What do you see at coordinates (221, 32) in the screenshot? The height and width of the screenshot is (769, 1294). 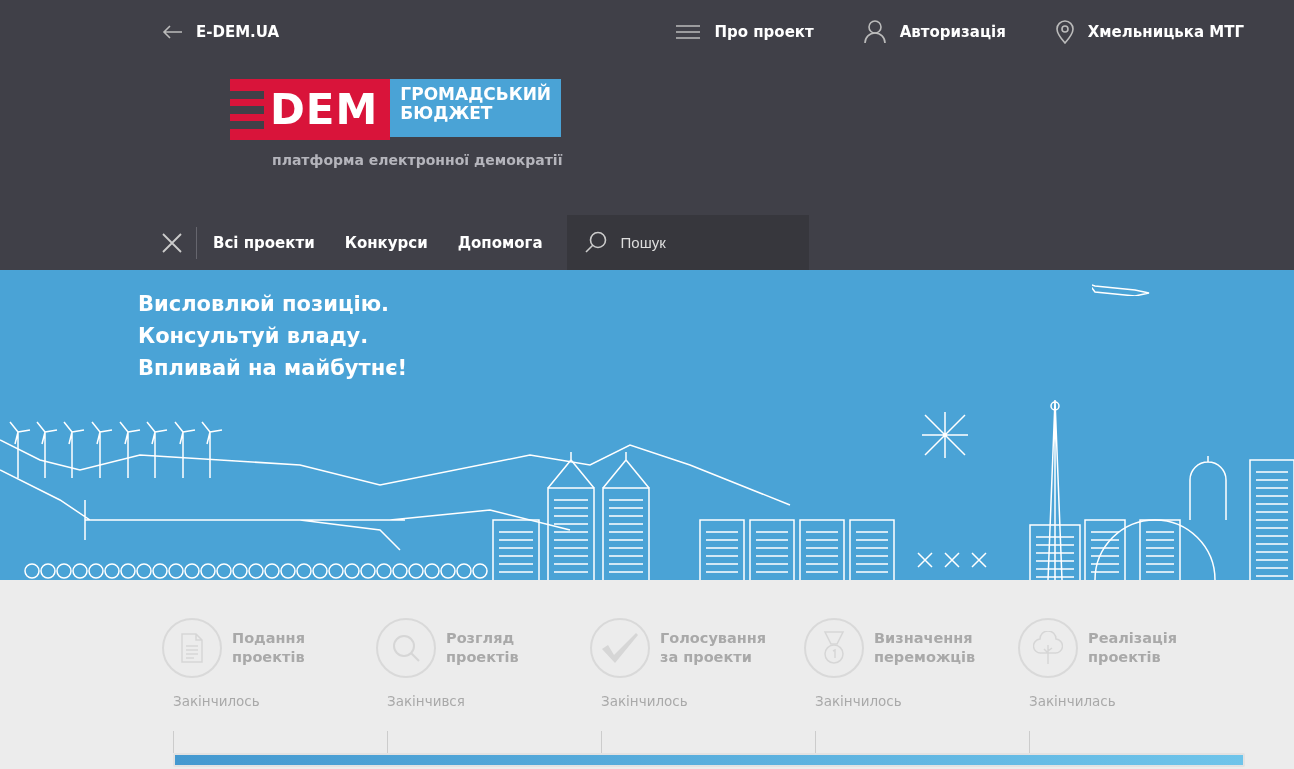 I see `back-link: E-DEM.UA` at bounding box center [221, 32].